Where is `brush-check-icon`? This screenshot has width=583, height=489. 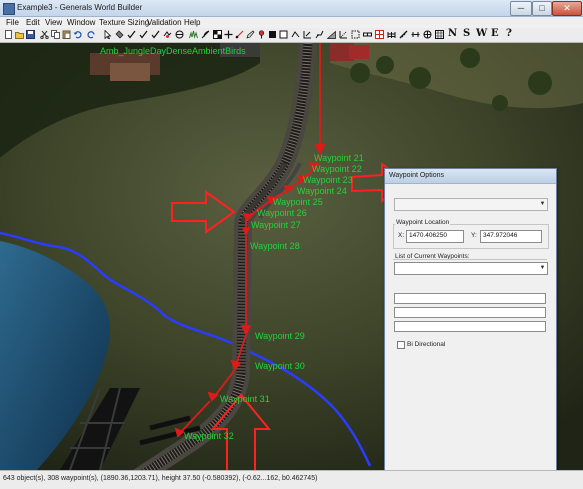
brush-check-icon is located at coordinates (131, 34).